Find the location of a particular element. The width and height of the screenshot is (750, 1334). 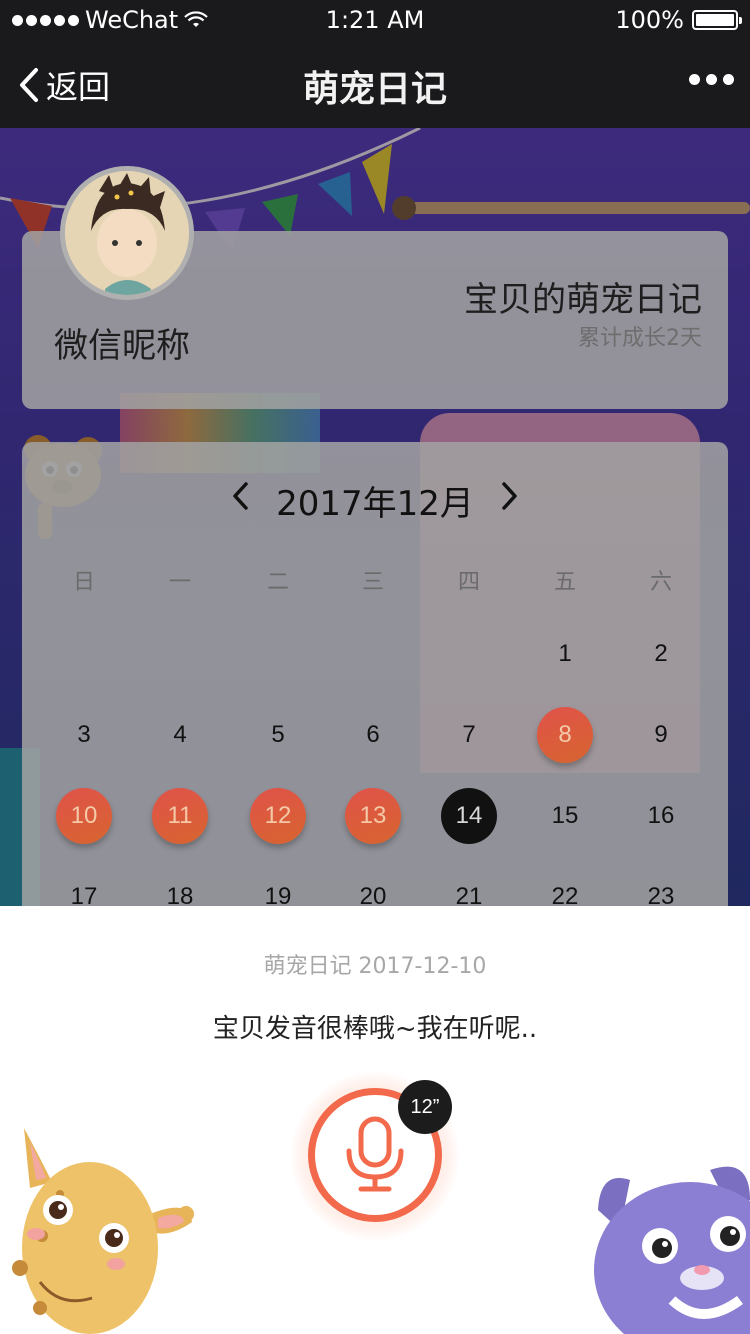

weekday-label: 三 is located at coordinates (372, 582).